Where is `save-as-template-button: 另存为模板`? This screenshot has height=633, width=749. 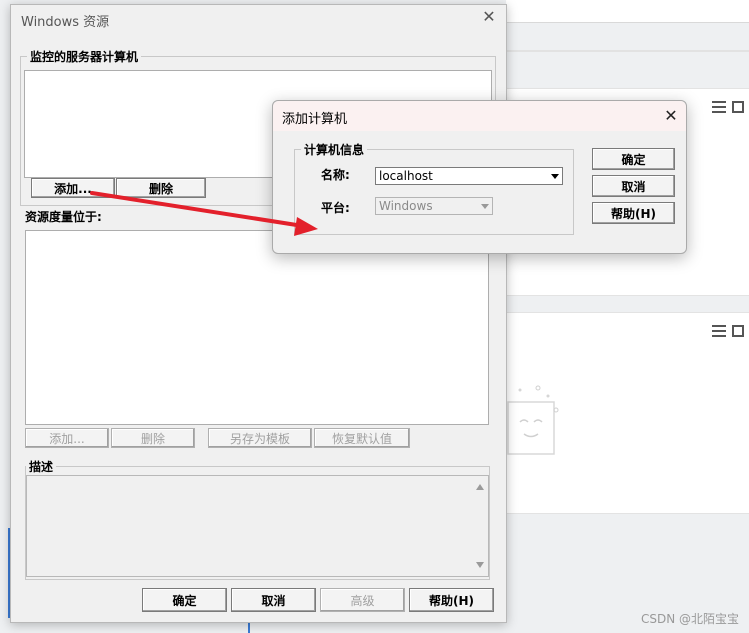 save-as-template-button: 另存为模板 is located at coordinates (260, 438).